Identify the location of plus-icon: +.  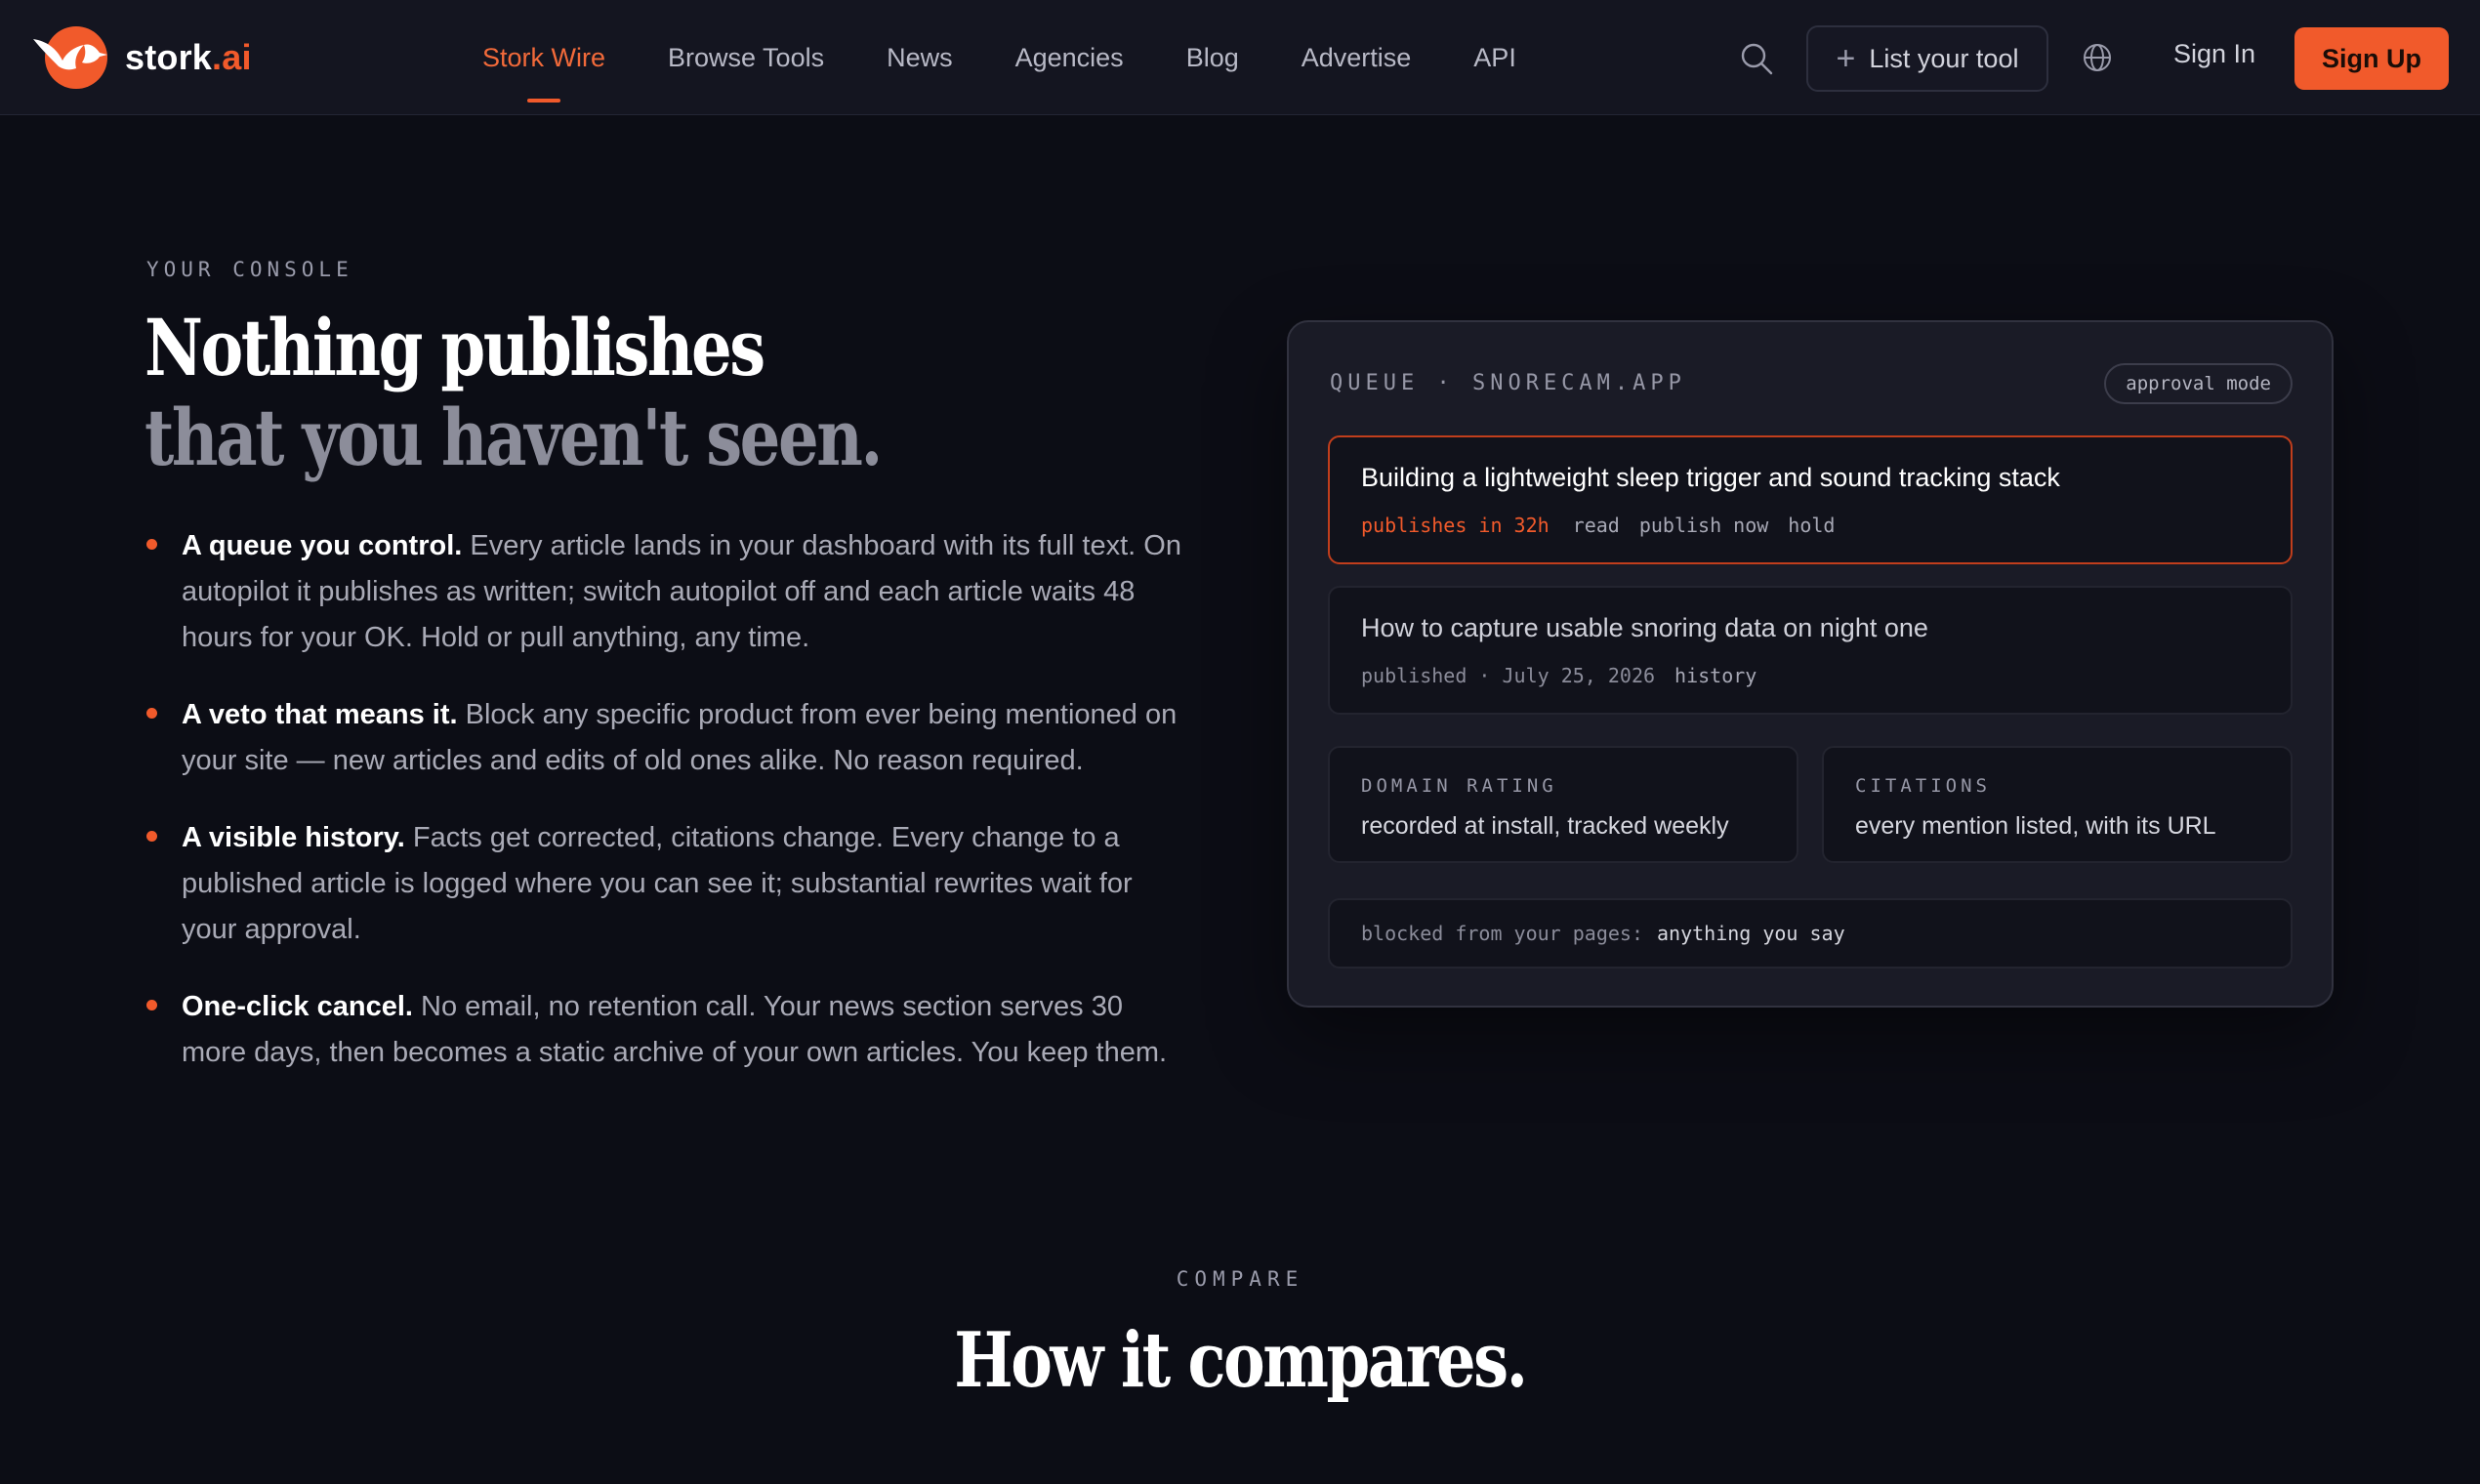
(1846, 59).